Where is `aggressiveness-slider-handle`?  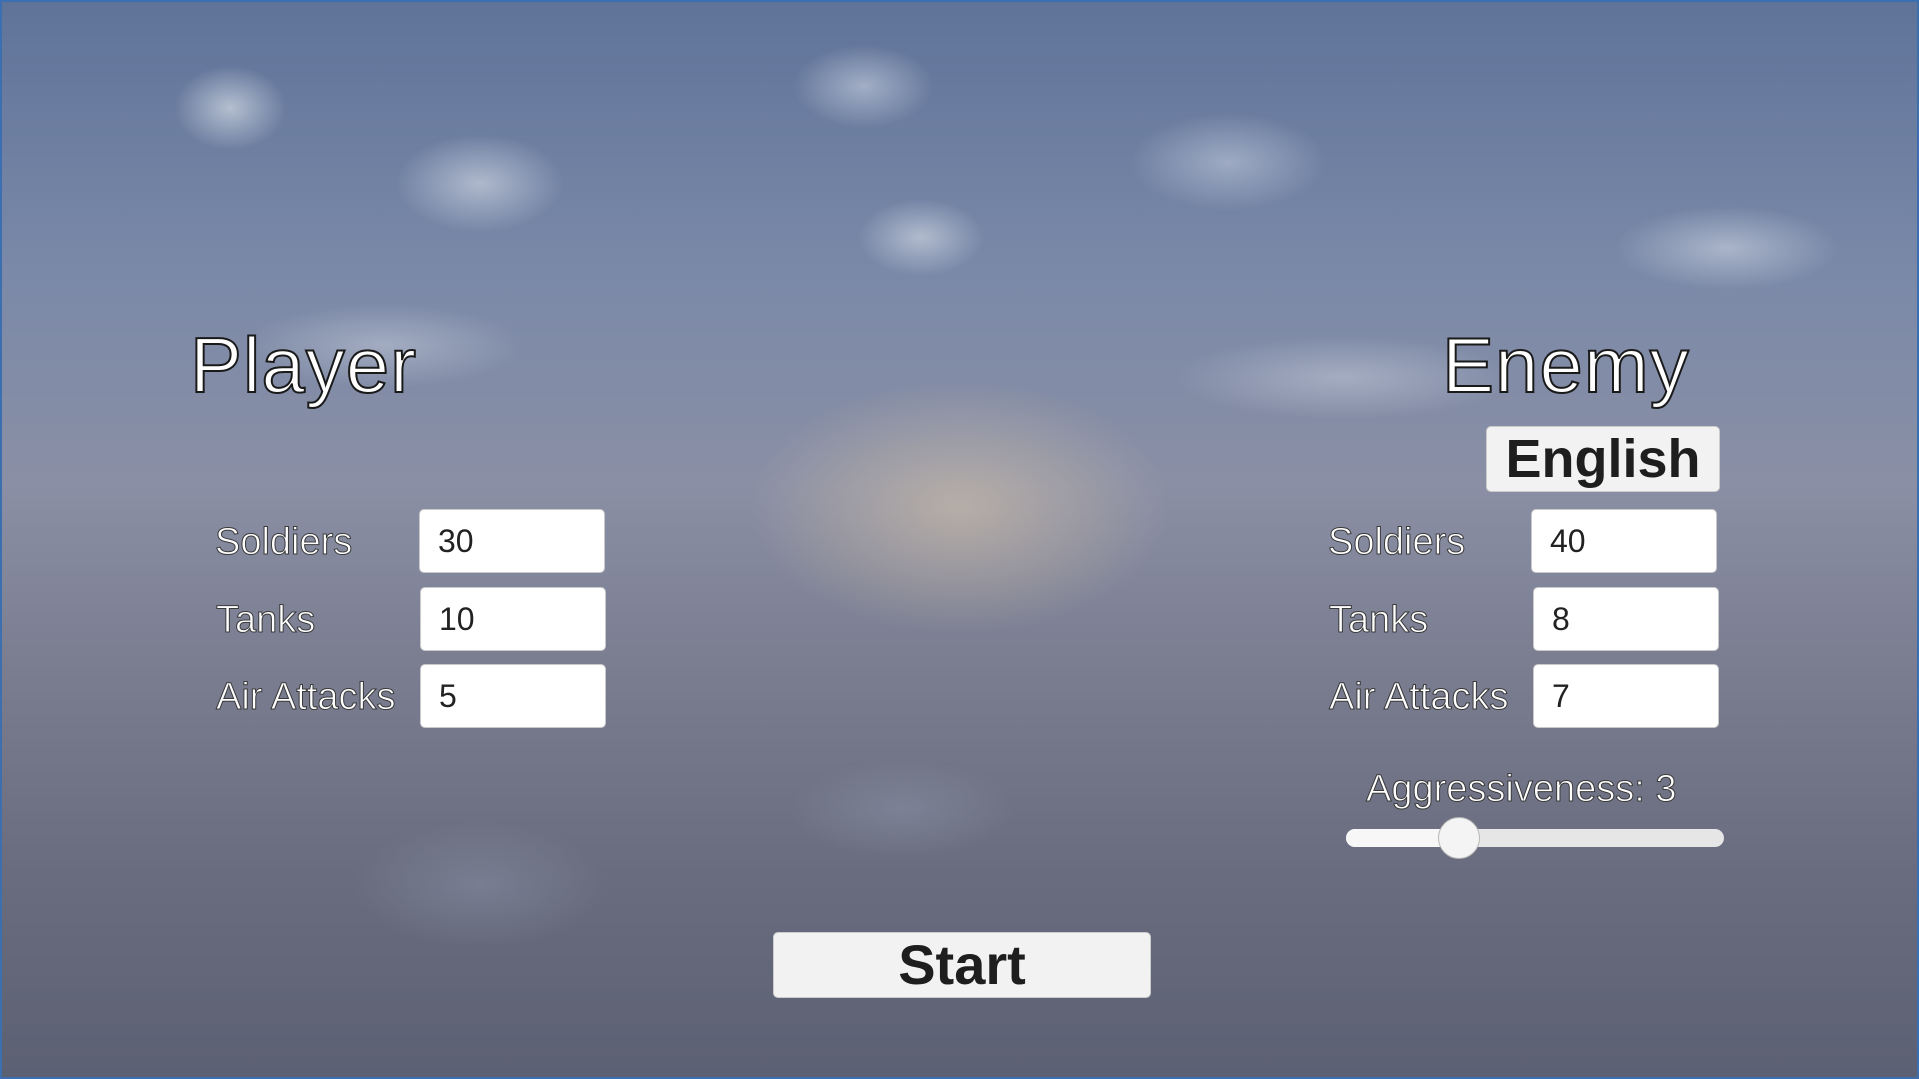 aggressiveness-slider-handle is located at coordinates (1459, 838).